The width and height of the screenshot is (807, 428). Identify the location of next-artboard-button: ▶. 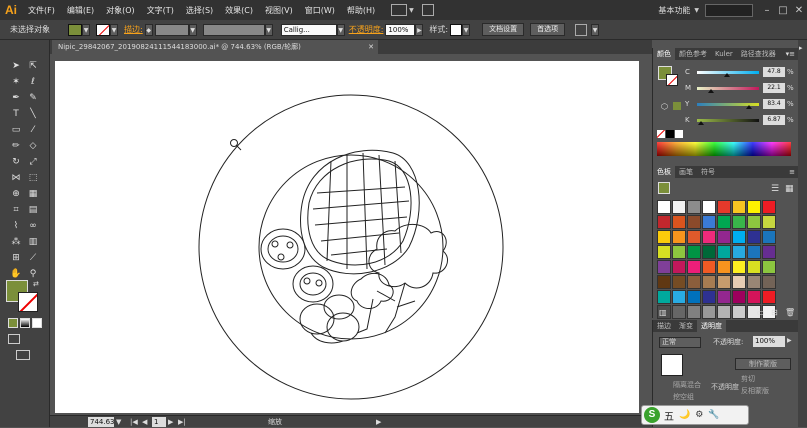
(170, 422).